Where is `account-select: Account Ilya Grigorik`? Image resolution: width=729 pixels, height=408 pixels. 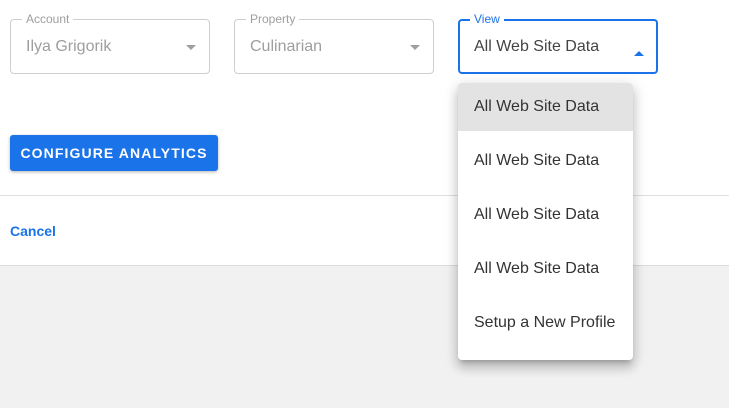
account-select: Account Ilya Grigorik is located at coordinates (110, 43).